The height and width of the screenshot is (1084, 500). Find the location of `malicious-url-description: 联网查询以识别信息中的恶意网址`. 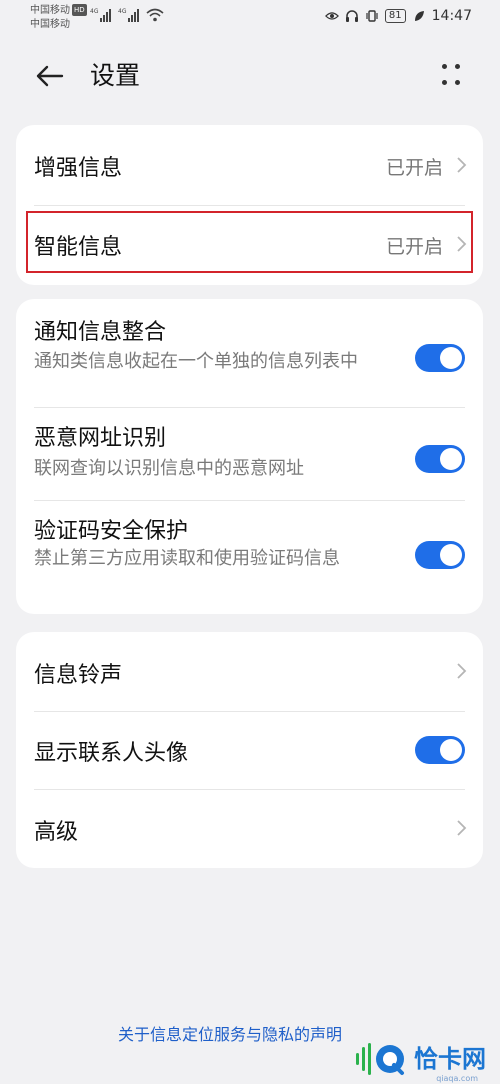

malicious-url-description: 联网查询以识别信息中的恶意网址 is located at coordinates (169, 468).